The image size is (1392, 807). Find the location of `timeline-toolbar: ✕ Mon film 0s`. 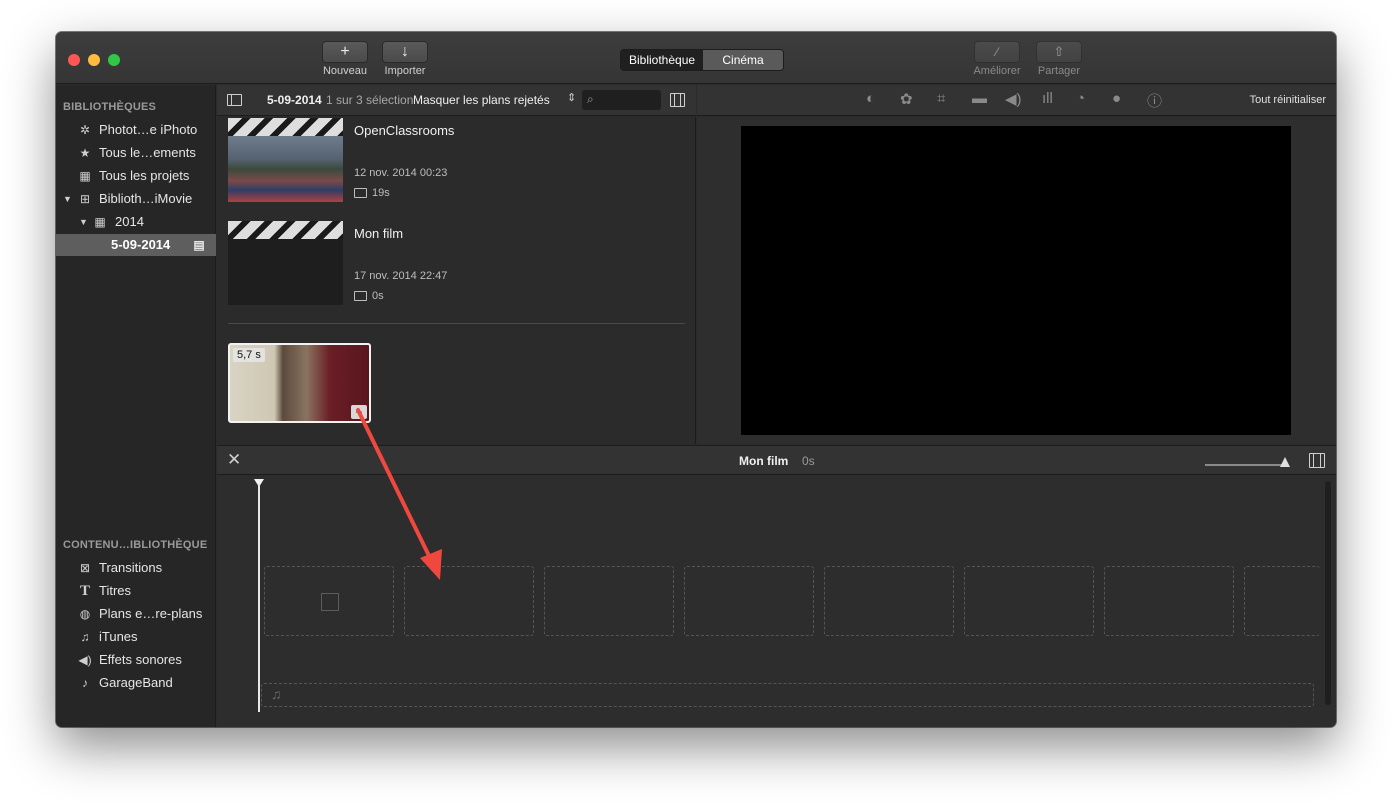

timeline-toolbar: ✕ Mon film 0s is located at coordinates (776, 460).